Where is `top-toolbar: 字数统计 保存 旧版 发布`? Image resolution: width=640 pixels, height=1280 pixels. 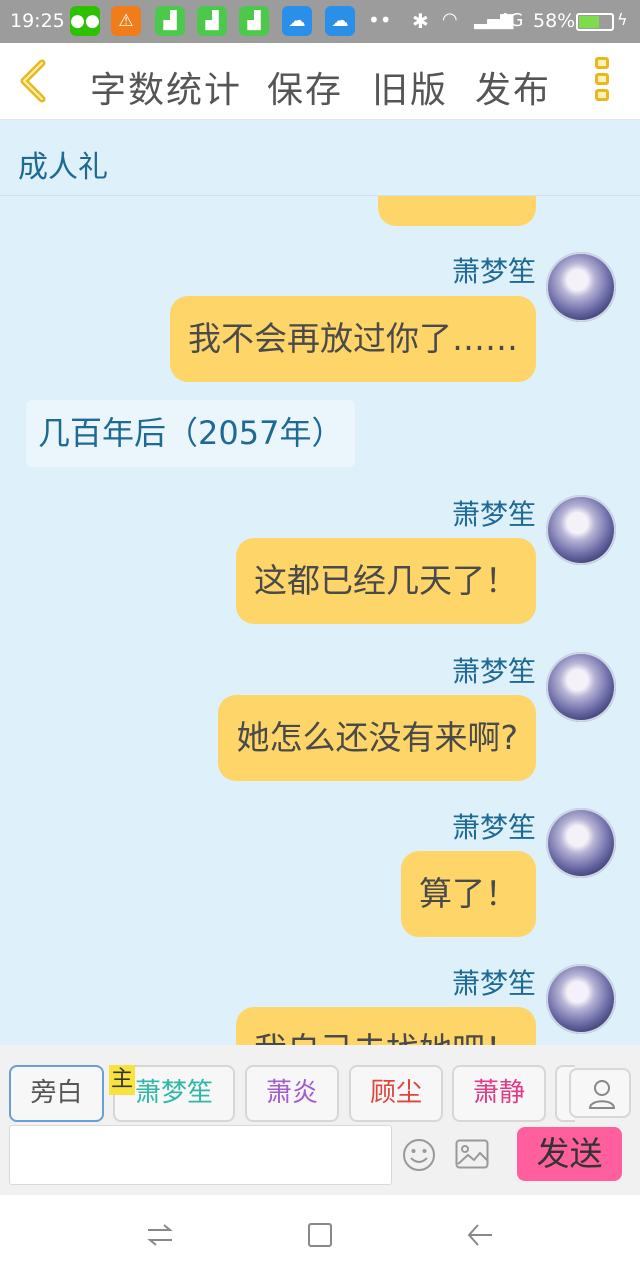
top-toolbar: 字数统计 保存 旧版 发布 is located at coordinates (320, 81).